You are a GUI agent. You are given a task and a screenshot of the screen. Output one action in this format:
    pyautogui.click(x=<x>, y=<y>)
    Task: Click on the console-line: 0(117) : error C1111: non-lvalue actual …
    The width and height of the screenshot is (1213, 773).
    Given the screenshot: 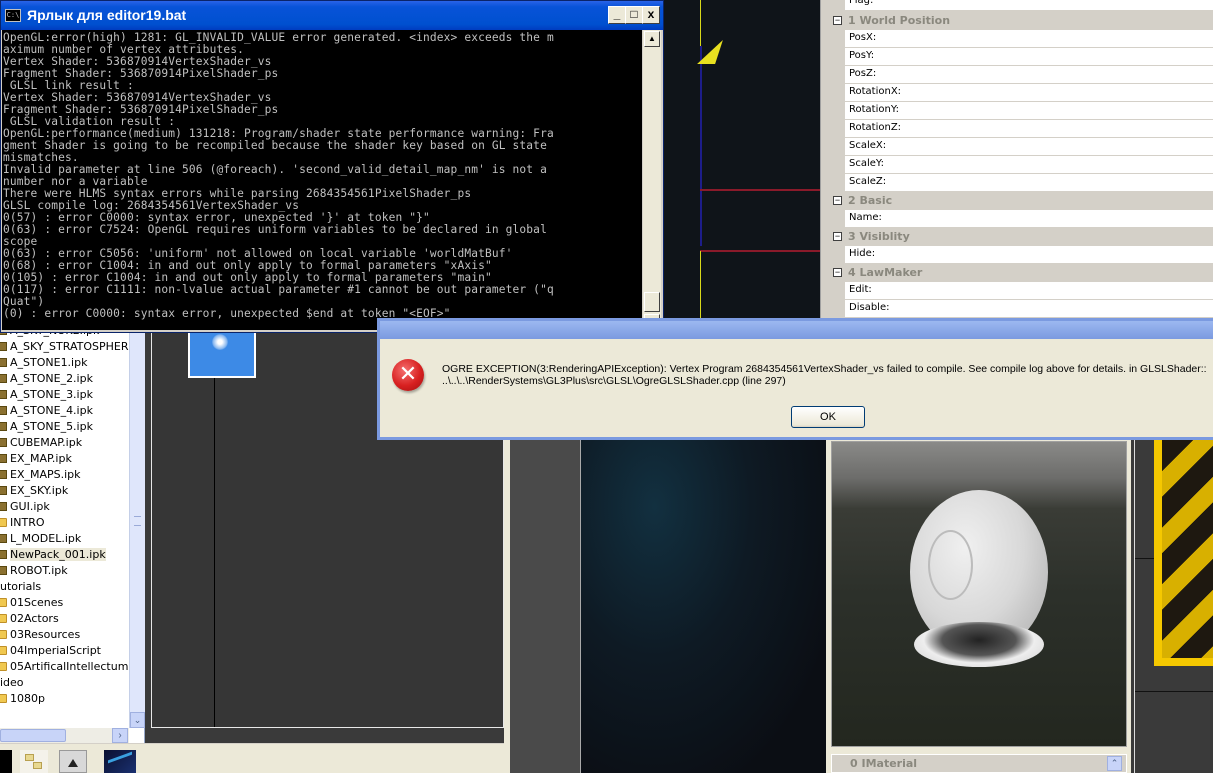 What is the action you would take?
    pyautogui.click(x=278, y=289)
    